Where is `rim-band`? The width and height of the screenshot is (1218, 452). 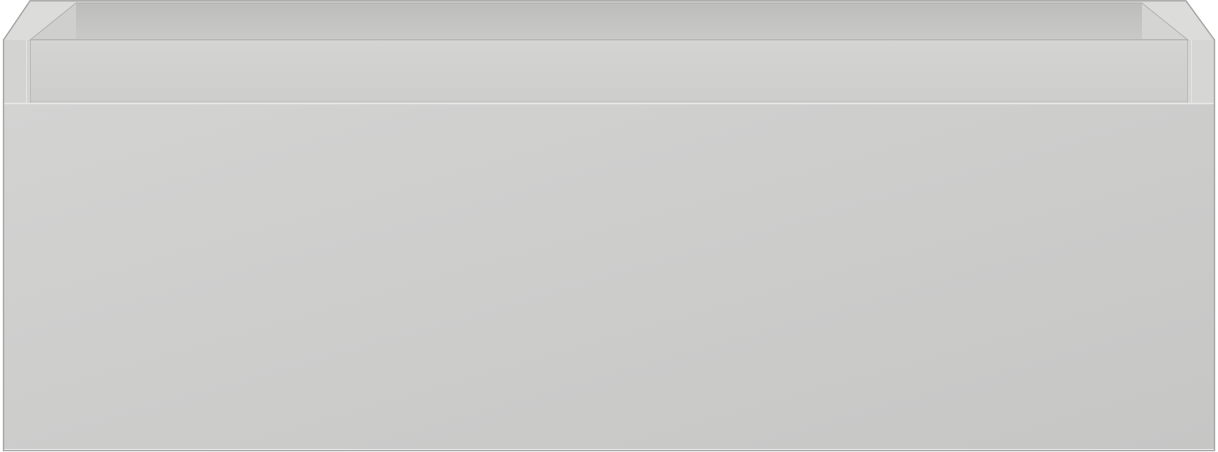 rim-band is located at coordinates (609, 71).